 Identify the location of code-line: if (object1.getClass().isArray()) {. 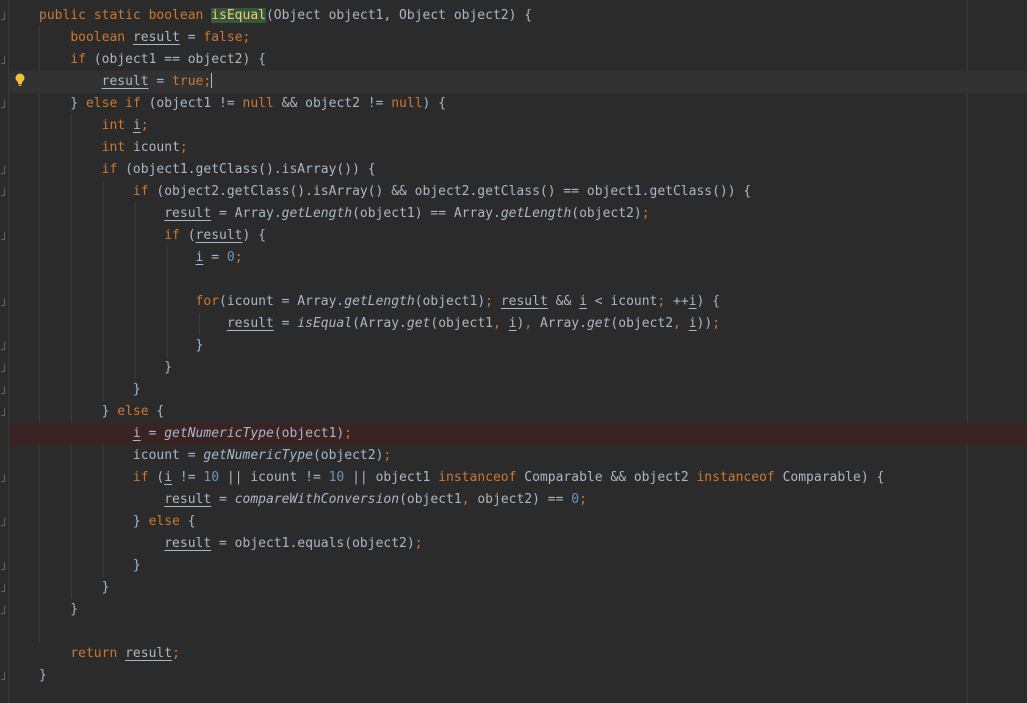
(513, 170).